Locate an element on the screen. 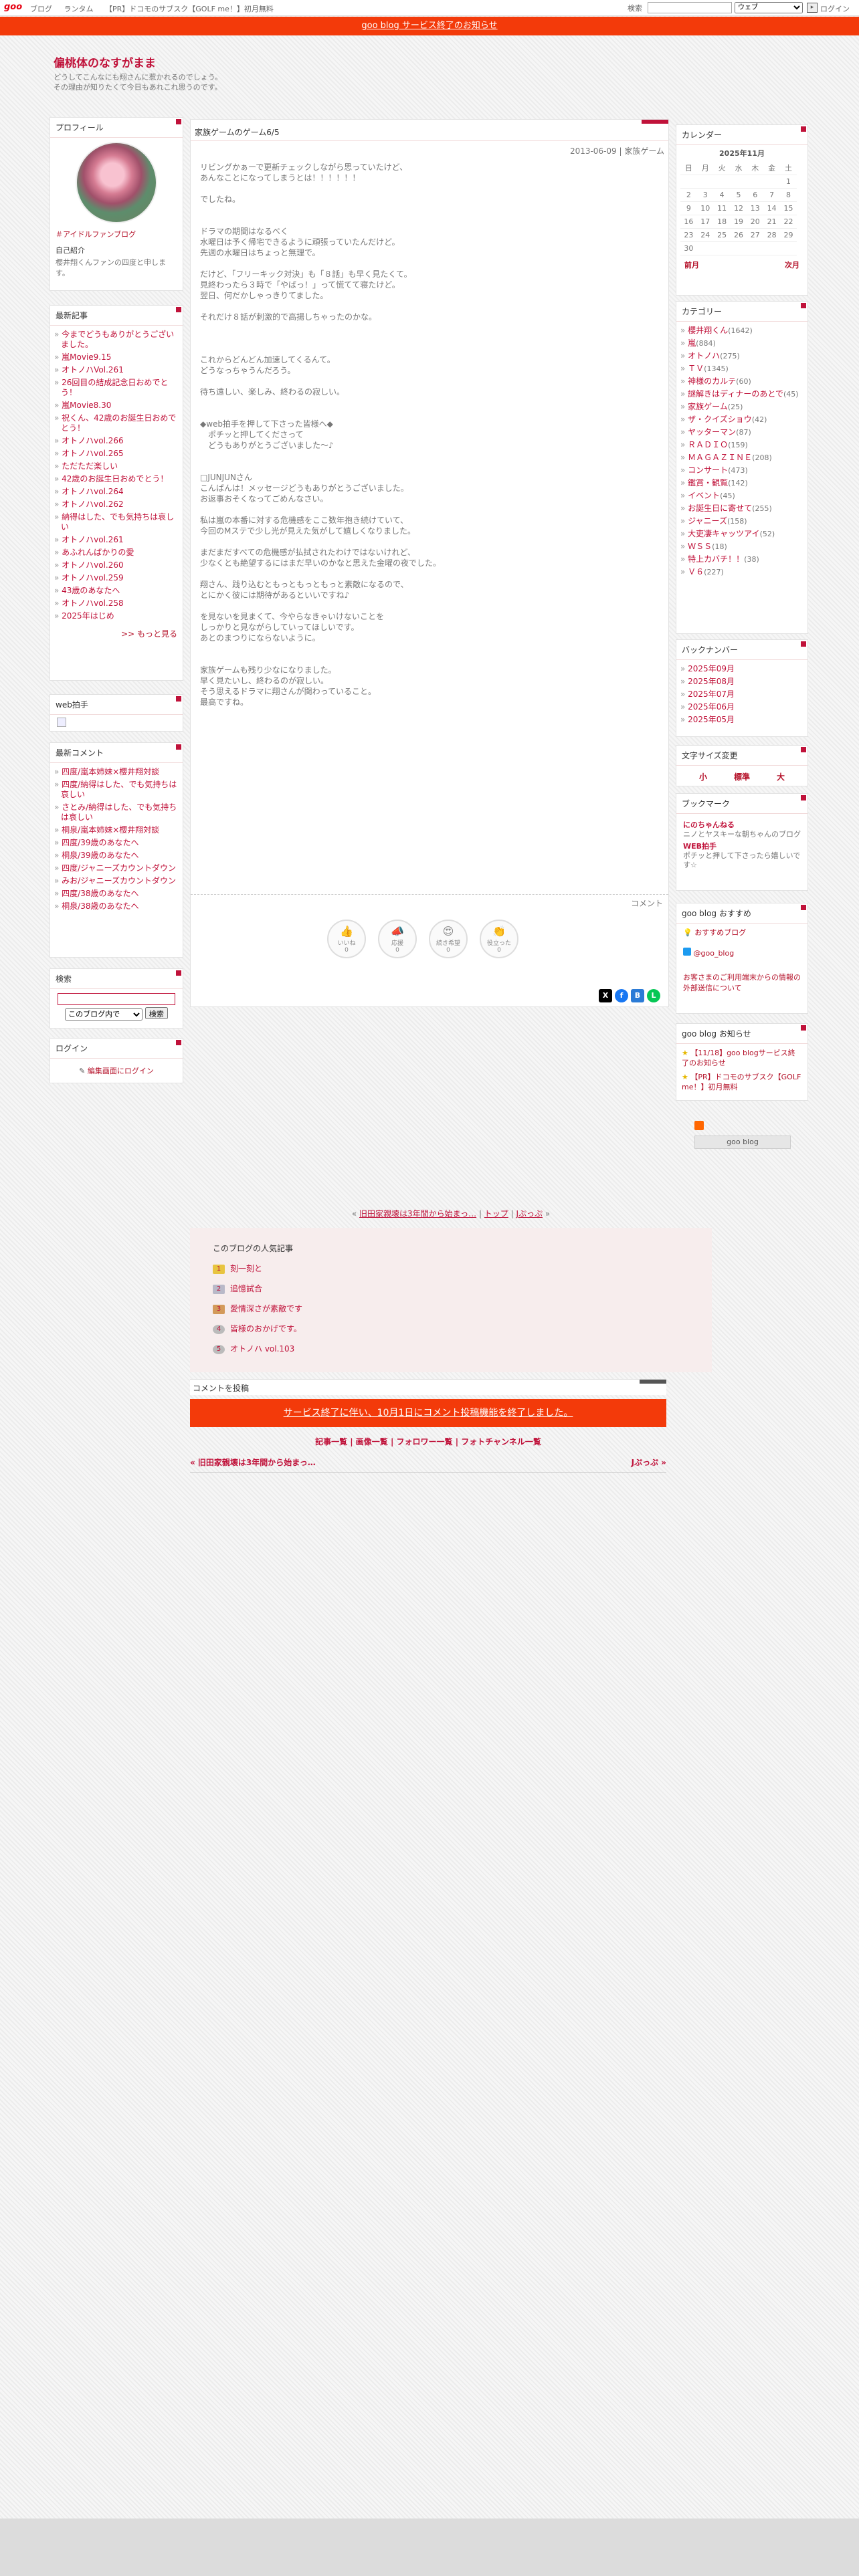 The height and width of the screenshot is (2576, 859). calendar-day: 2 is located at coordinates (688, 195).